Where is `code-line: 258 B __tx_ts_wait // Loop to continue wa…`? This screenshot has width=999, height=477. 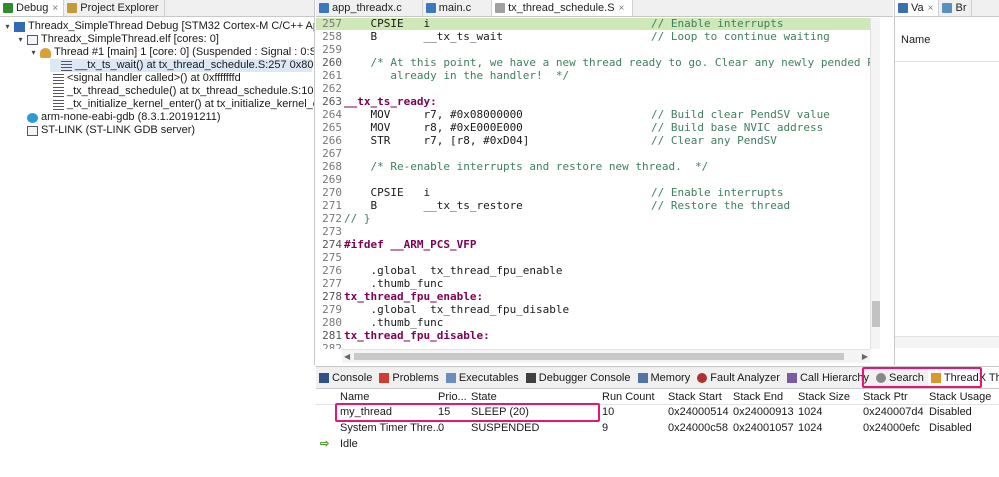 code-line: 258 B __tx_ts_wait // Loop to continue wa… is located at coordinates (597, 36).